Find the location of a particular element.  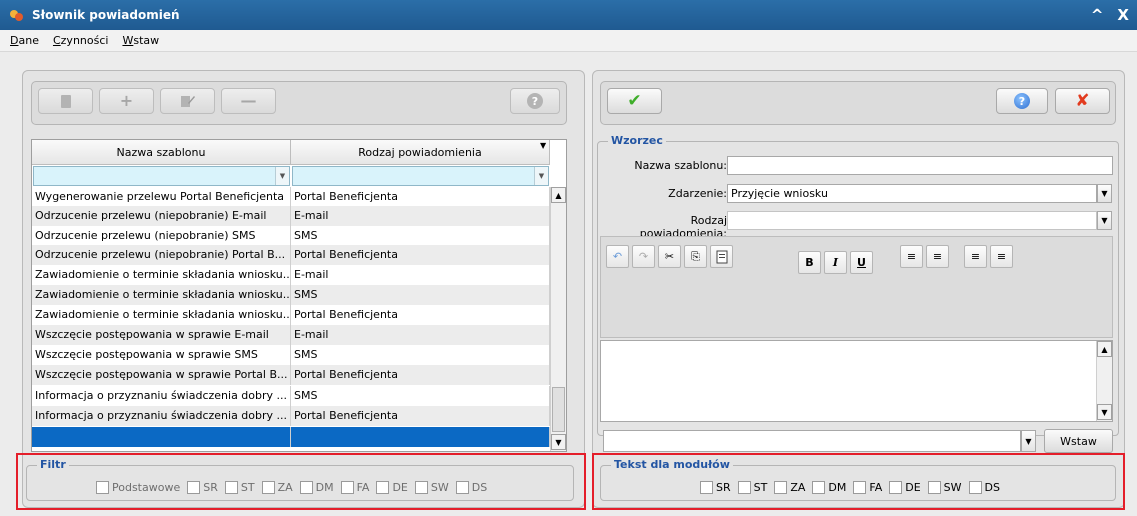

title-bar: Słownik powiadomień ^ X is located at coordinates (568, 15).